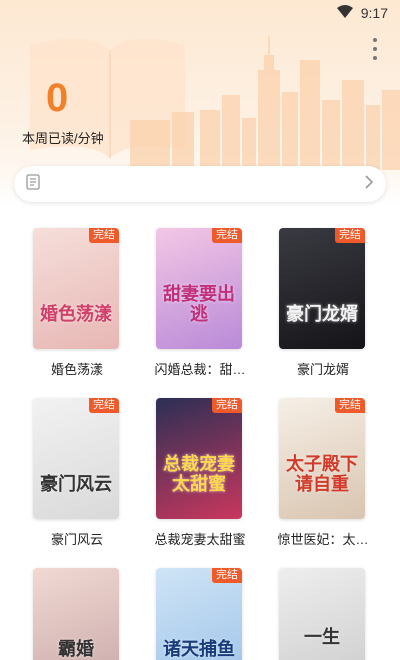 The image size is (400, 660). I want to click on search-input, so click(206, 184).